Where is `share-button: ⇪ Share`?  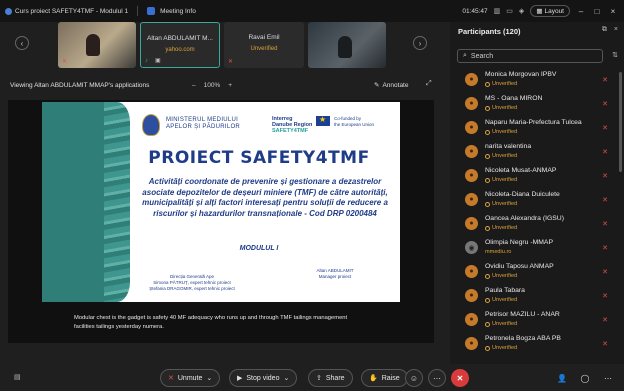 share-button: ⇪ Share is located at coordinates (330, 378).